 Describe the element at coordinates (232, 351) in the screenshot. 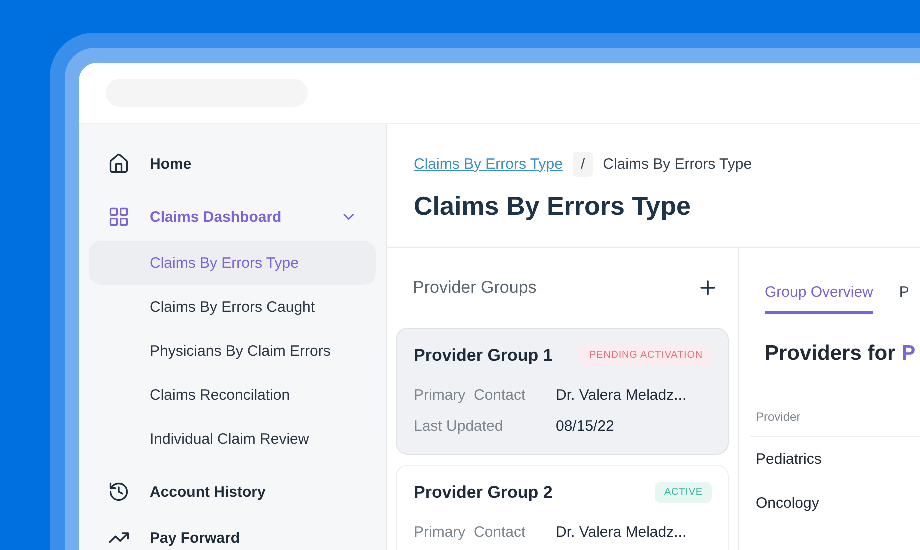

I see `nav-subitem: Physicians By Claim Errors` at that location.